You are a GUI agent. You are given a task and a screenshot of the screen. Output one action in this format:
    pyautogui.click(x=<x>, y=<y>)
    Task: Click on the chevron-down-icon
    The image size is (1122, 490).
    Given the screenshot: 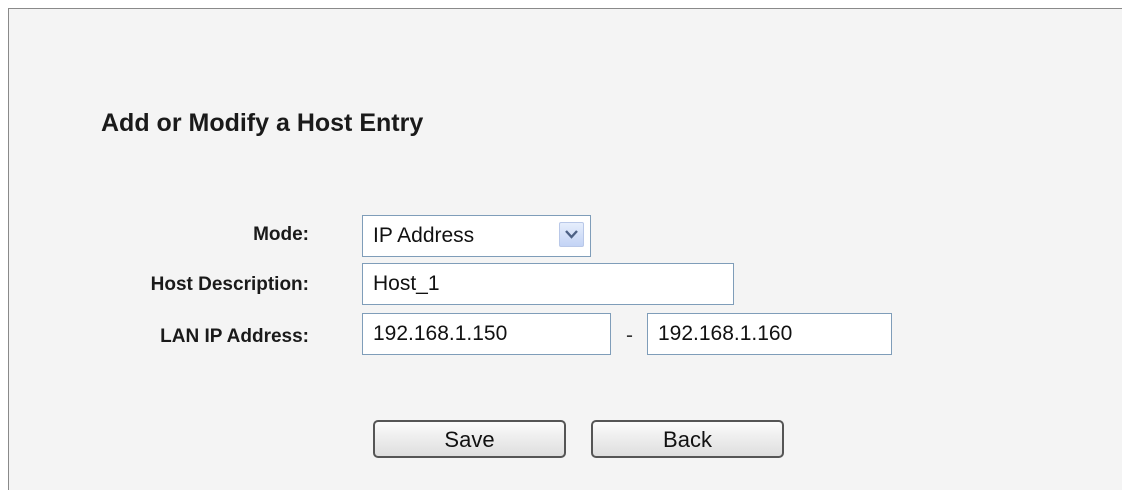 What is the action you would take?
    pyautogui.click(x=571, y=234)
    